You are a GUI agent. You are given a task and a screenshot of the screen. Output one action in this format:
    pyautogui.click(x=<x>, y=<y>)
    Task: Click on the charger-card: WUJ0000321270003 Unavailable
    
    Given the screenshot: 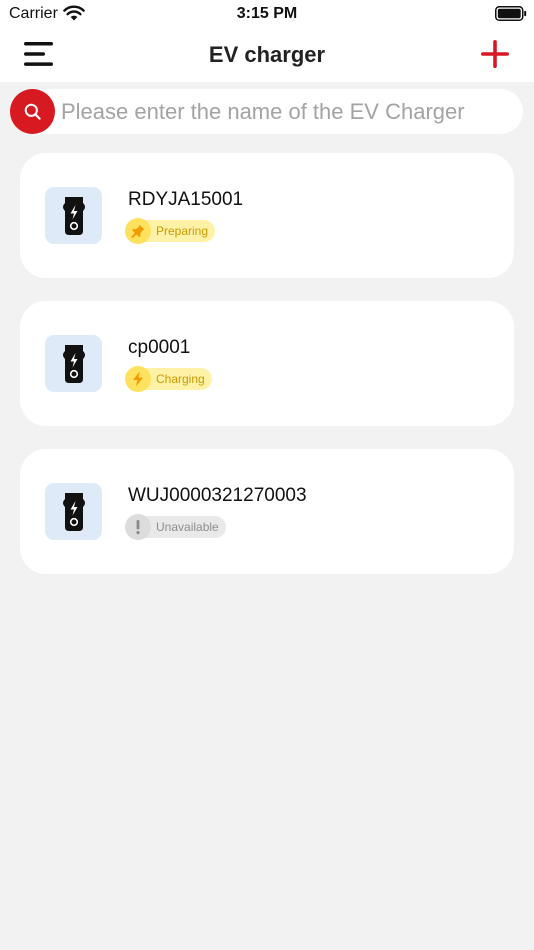 What is the action you would take?
    pyautogui.click(x=267, y=511)
    